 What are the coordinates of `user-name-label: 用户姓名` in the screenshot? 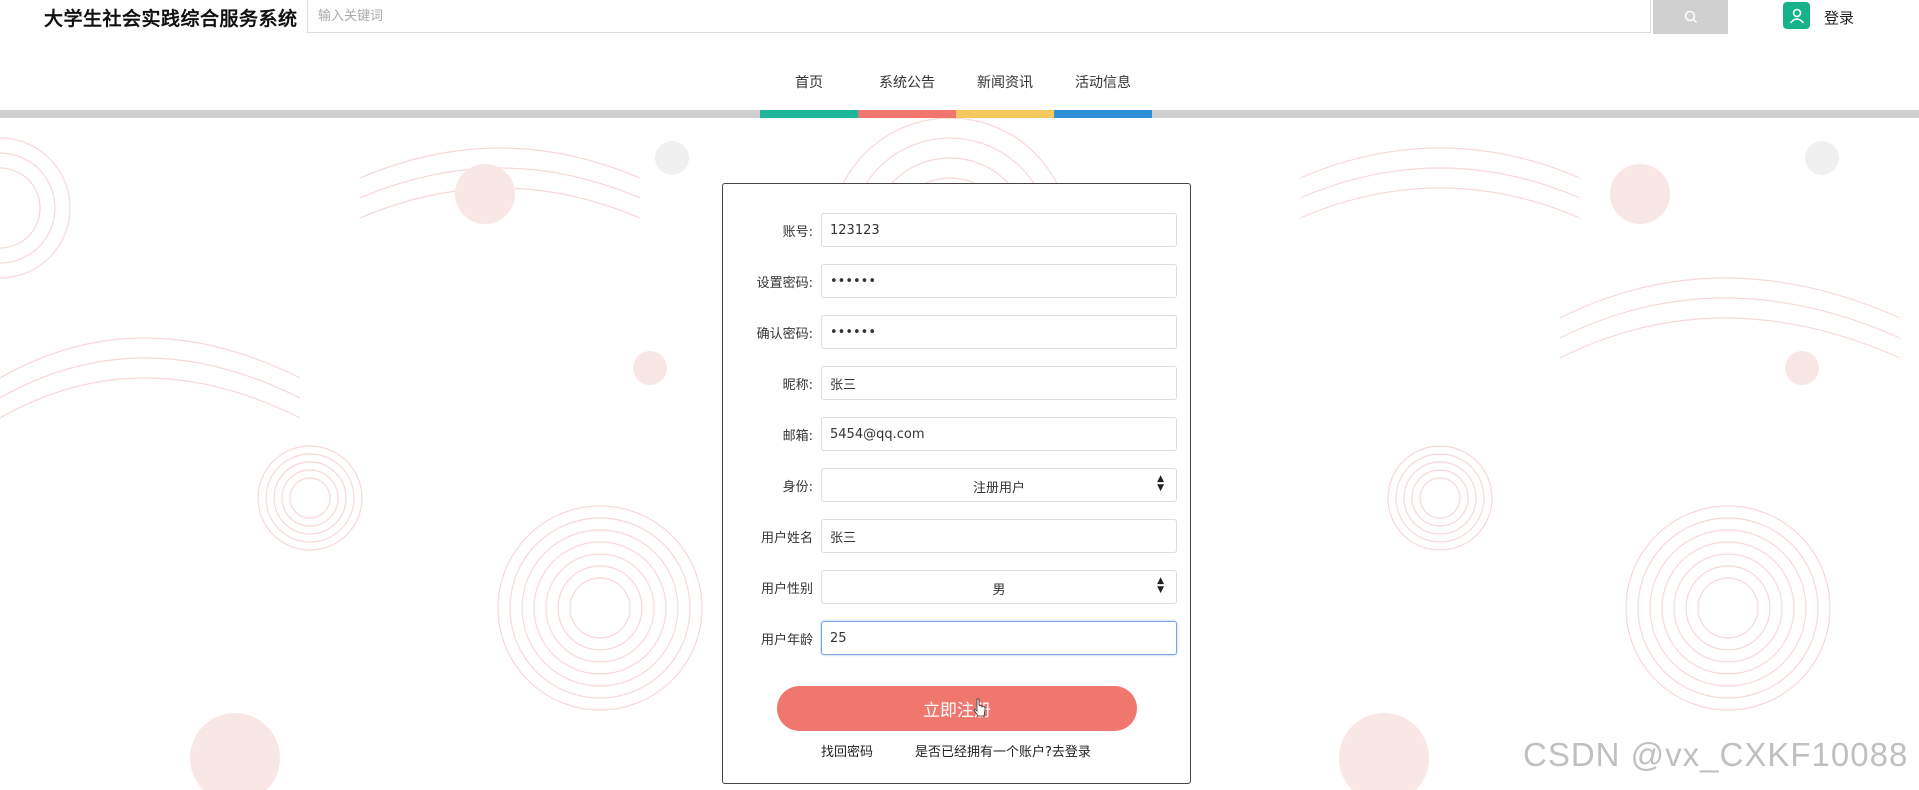 It's located at (786, 538).